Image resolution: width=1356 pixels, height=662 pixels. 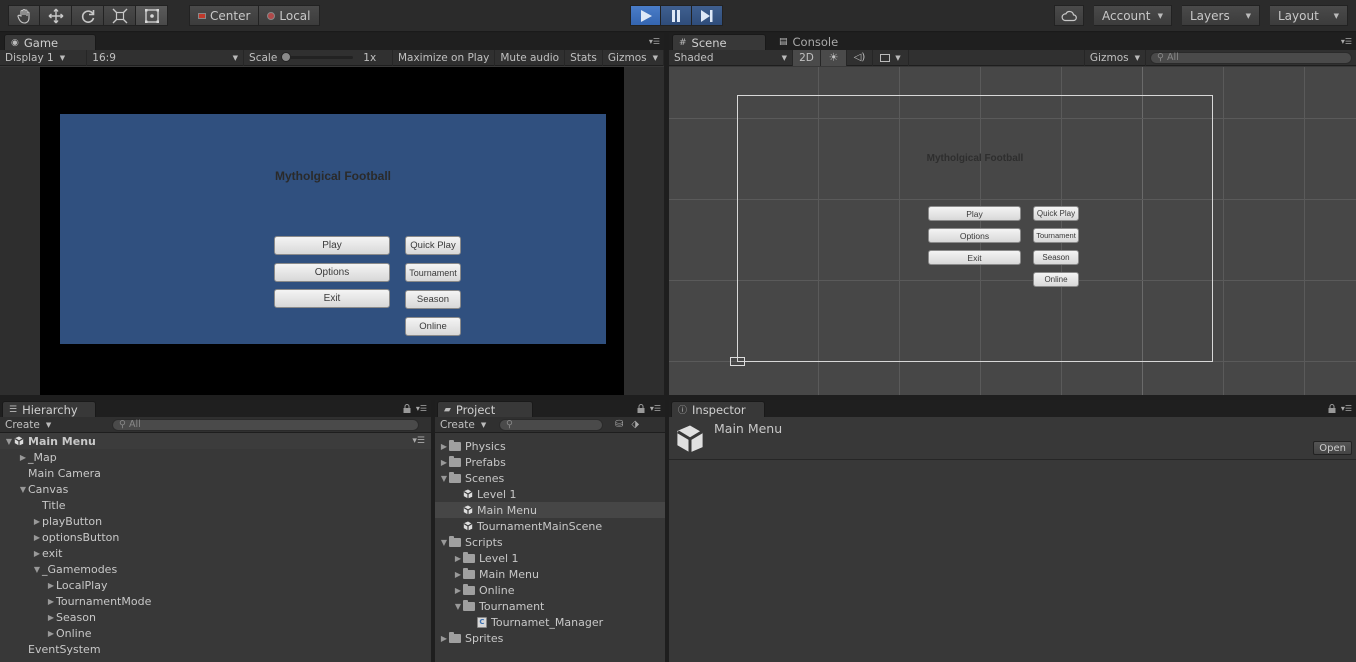 I want to click on project-item: ▼ Scenes, so click(x=550, y=478).